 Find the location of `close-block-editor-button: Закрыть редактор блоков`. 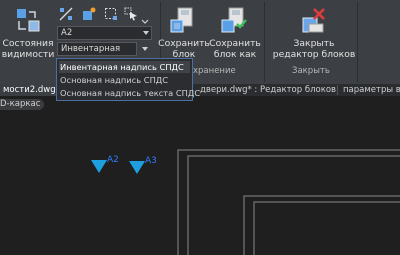

close-block-editor-button: Закрыть редактор блоков is located at coordinates (314, 33).